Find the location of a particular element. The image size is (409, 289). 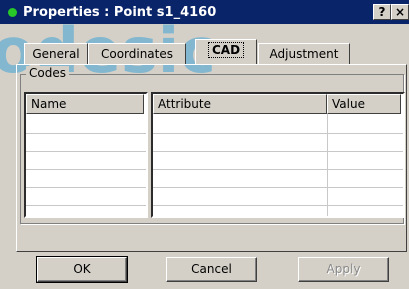

tab-general-label: General is located at coordinates (56, 54).